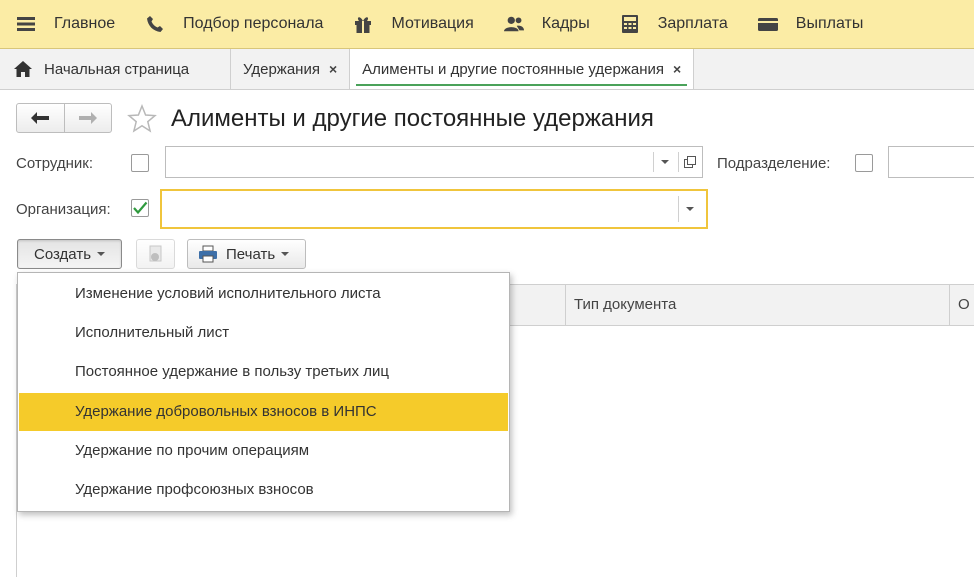 The width and height of the screenshot is (974, 577). I want to click on department-label: Подразделение:, so click(774, 163).